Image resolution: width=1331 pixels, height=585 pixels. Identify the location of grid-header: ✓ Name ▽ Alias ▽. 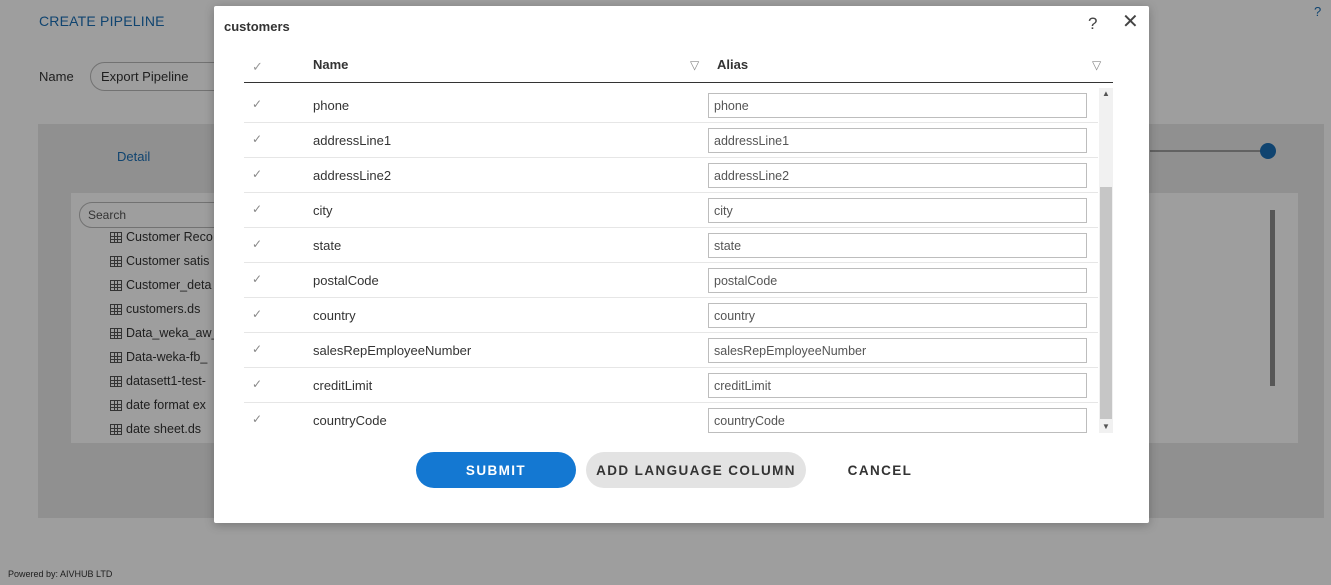
(678, 65).